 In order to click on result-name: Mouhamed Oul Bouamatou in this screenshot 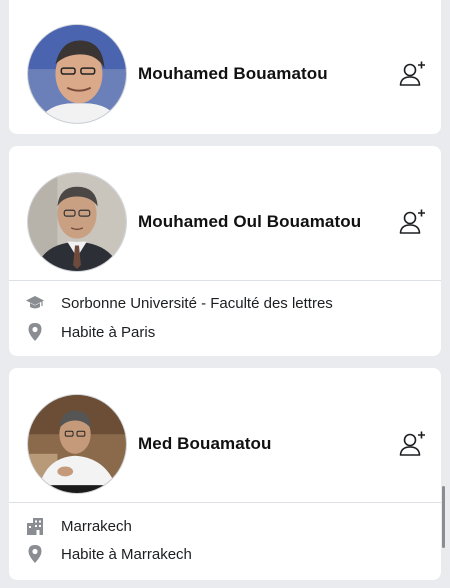, I will do `click(249, 222)`.